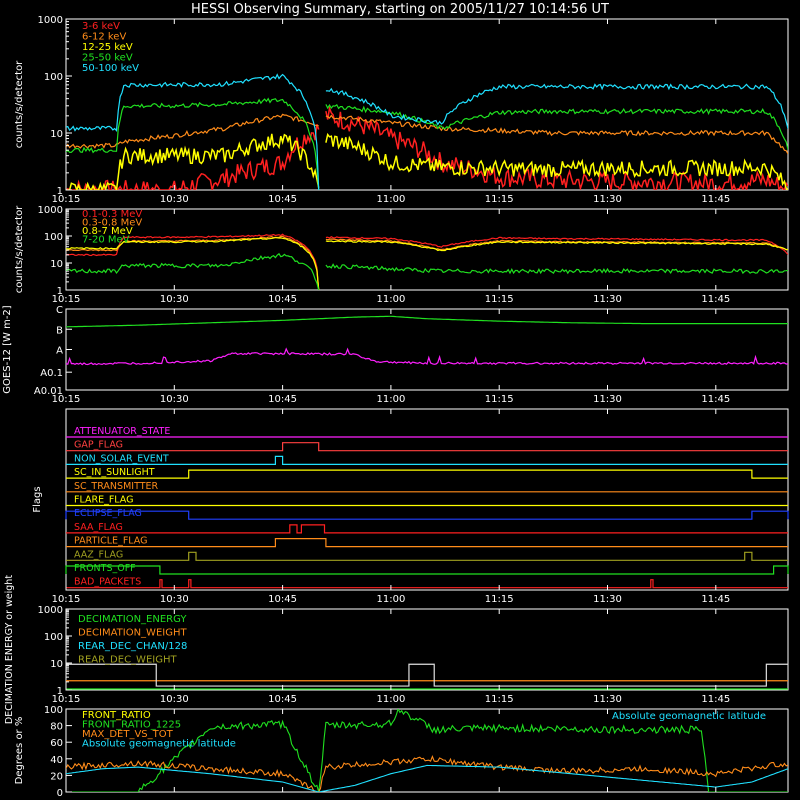 The image size is (800, 800). Describe the element at coordinates (427, 131) in the screenshot. I see `hxr-series-group` at that location.